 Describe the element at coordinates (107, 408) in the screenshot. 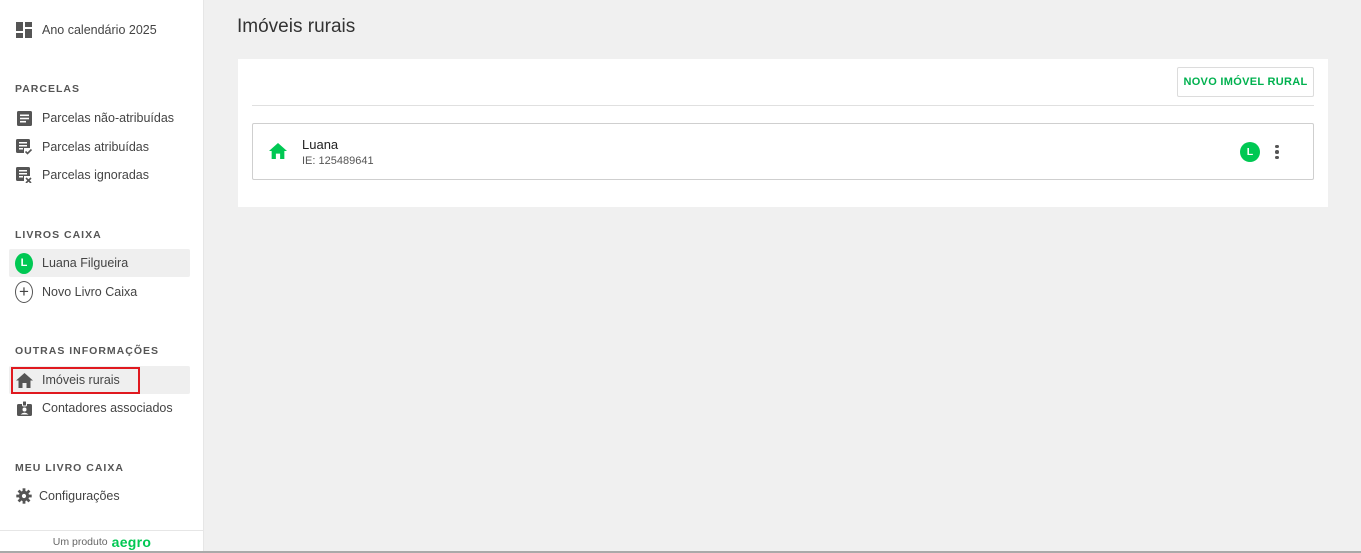

I see `sidebar-item-label: Contadores associados` at that location.